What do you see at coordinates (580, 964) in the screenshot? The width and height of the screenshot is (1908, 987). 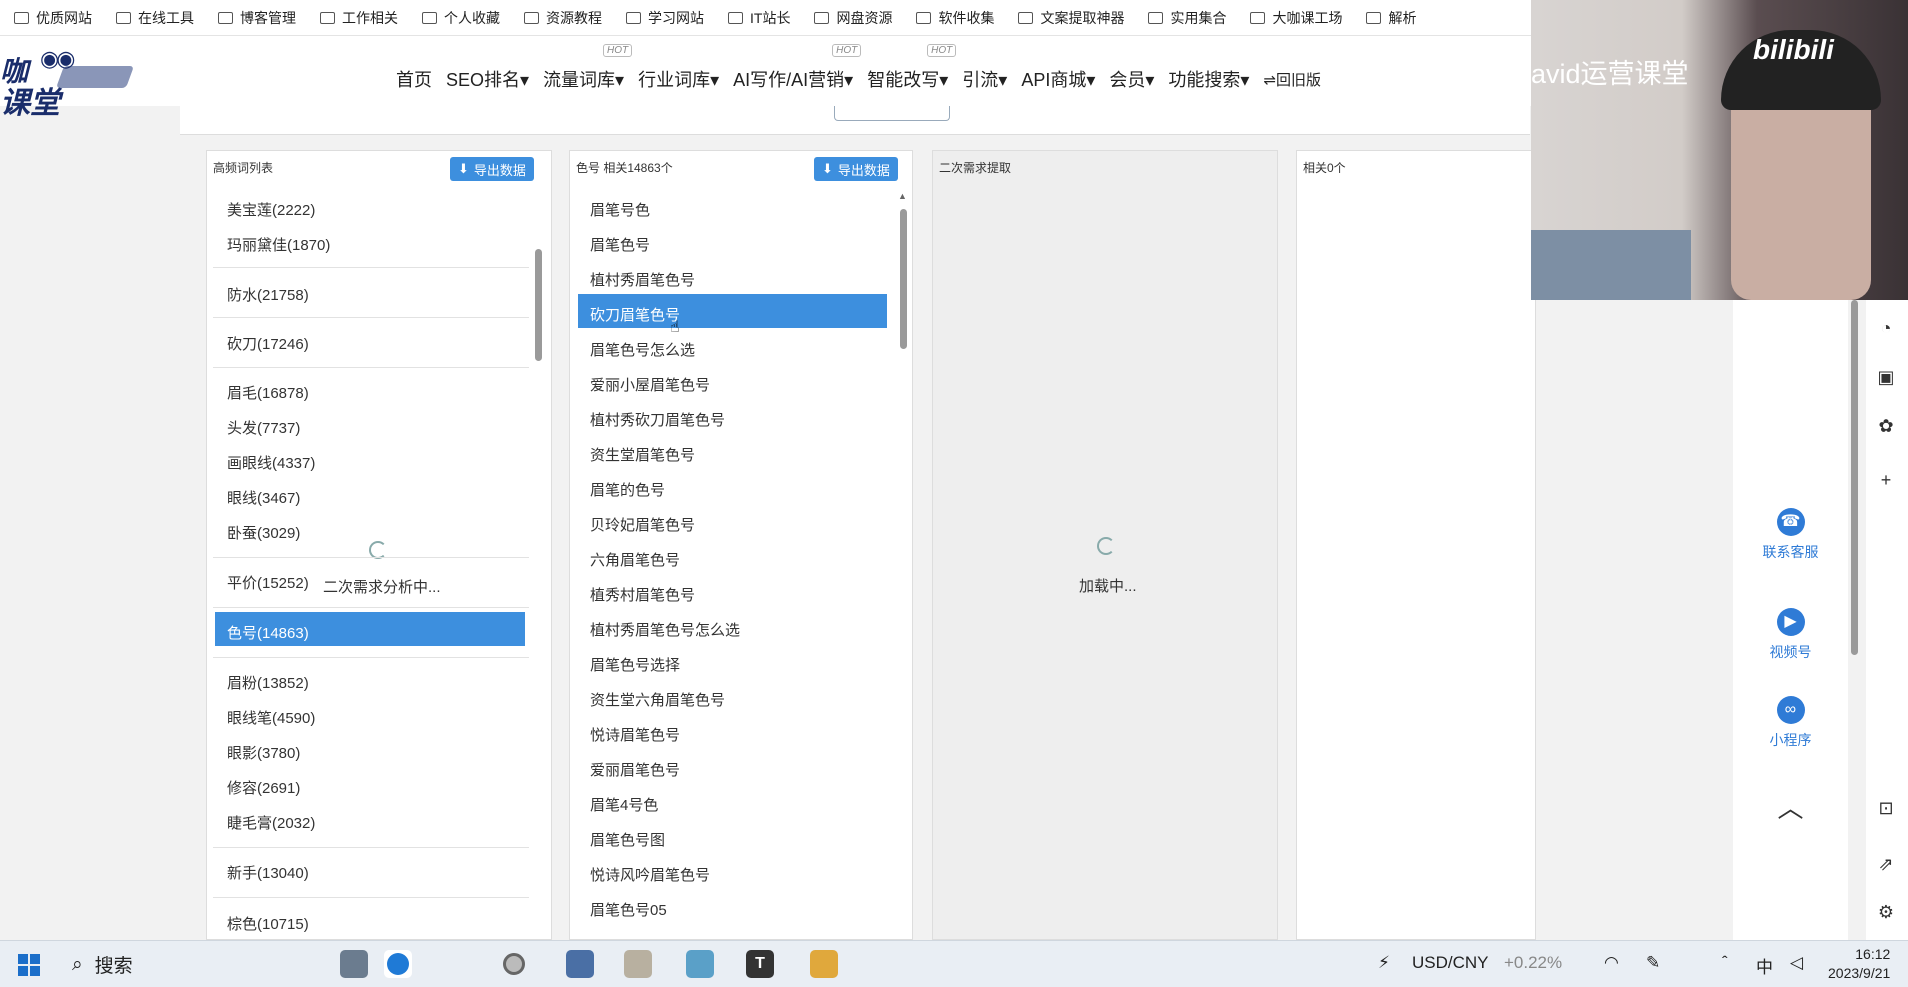 I see `taskbar-app-blue` at bounding box center [580, 964].